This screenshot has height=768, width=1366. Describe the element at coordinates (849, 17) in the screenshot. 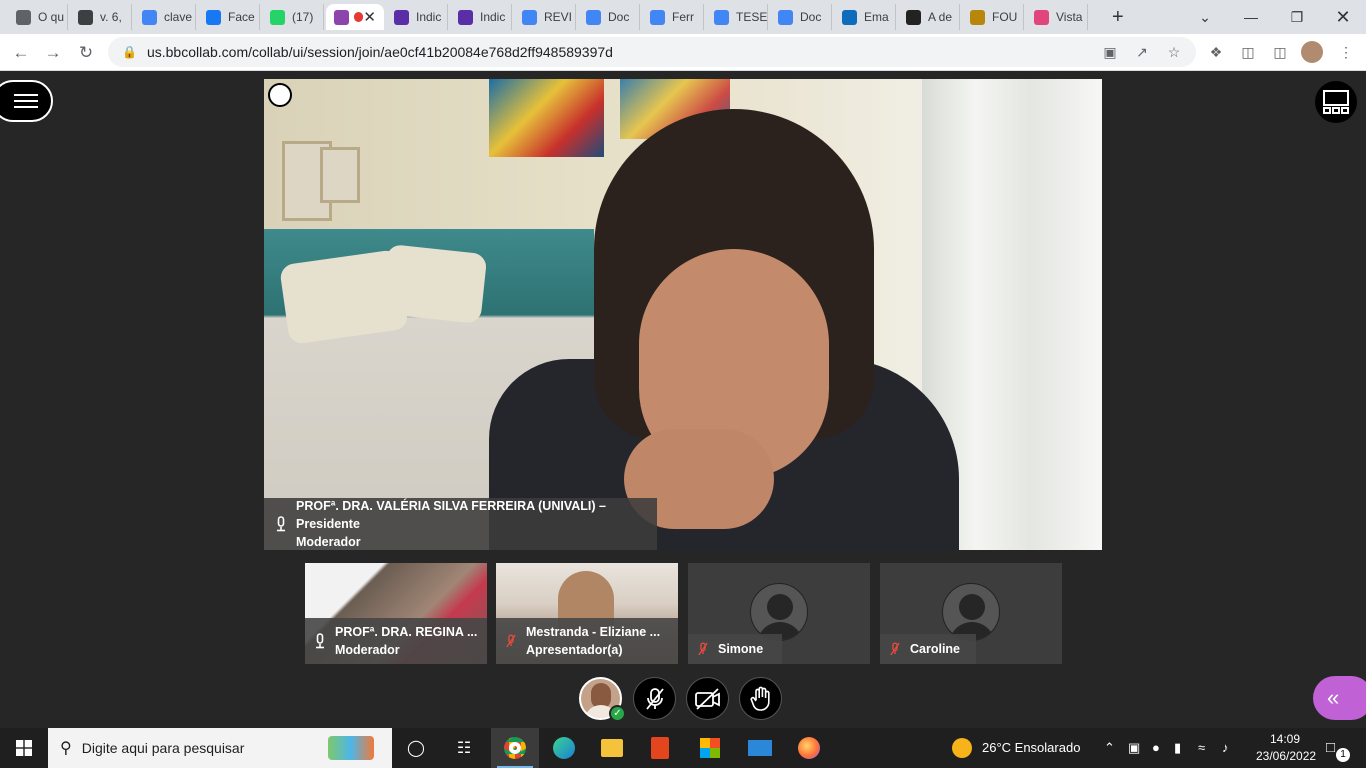

I see `outlook-icon` at that location.